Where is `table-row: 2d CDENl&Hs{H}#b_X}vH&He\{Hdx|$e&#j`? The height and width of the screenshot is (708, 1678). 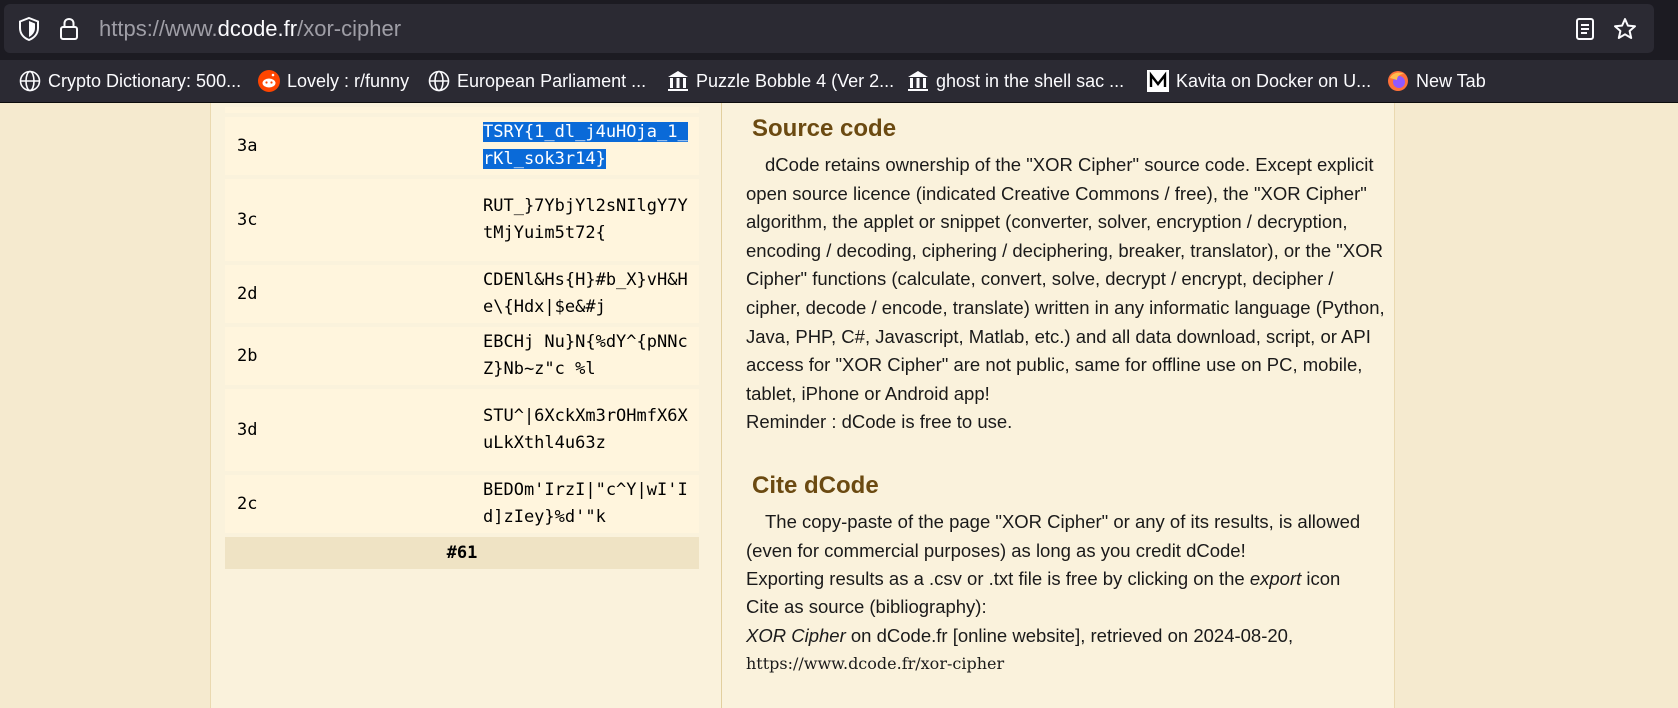 table-row: 2d CDENl&Hs{H}#b_X}vH&He\{Hdx|$e&#j is located at coordinates (462, 294).